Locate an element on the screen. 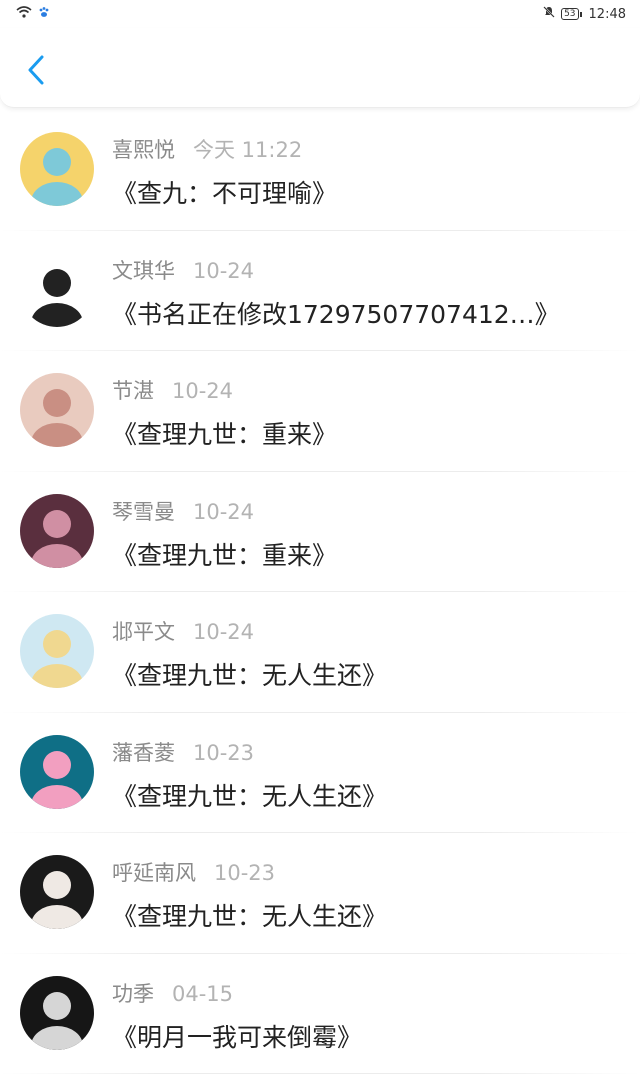 This screenshot has width=640, height=1074. author-name: 邶平文 is located at coordinates (143, 631).